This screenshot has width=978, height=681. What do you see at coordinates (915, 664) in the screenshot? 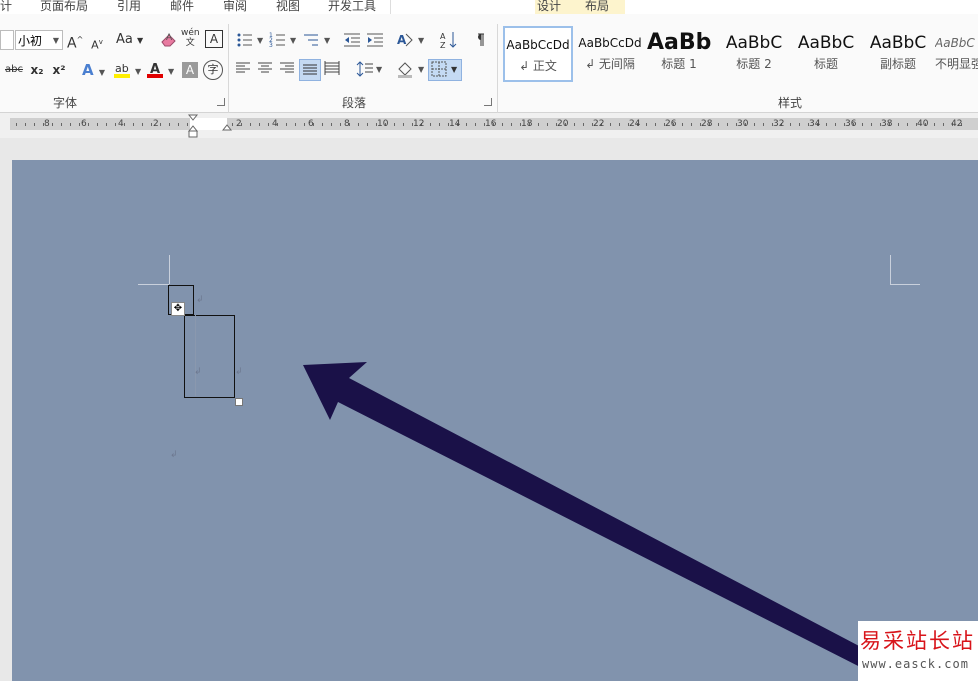
I see `watermark-url: www.easck.com` at bounding box center [915, 664].